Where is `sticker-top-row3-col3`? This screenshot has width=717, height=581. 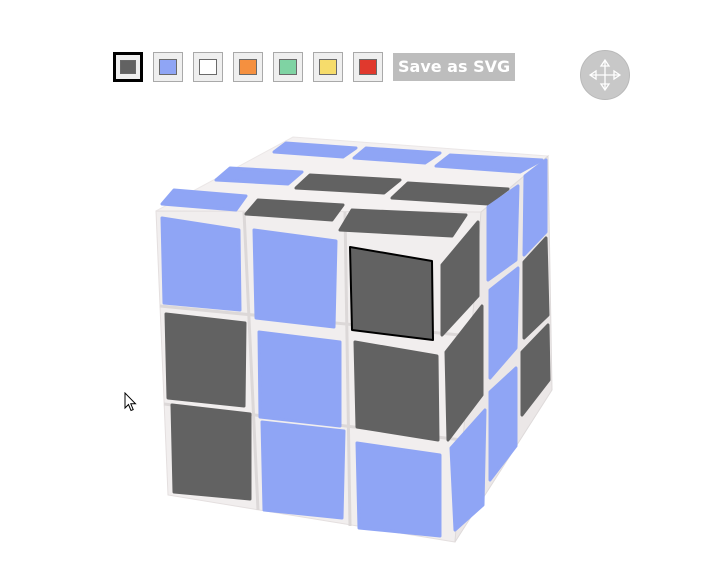
sticker-top-row3-col3 is located at coordinates (403, 223).